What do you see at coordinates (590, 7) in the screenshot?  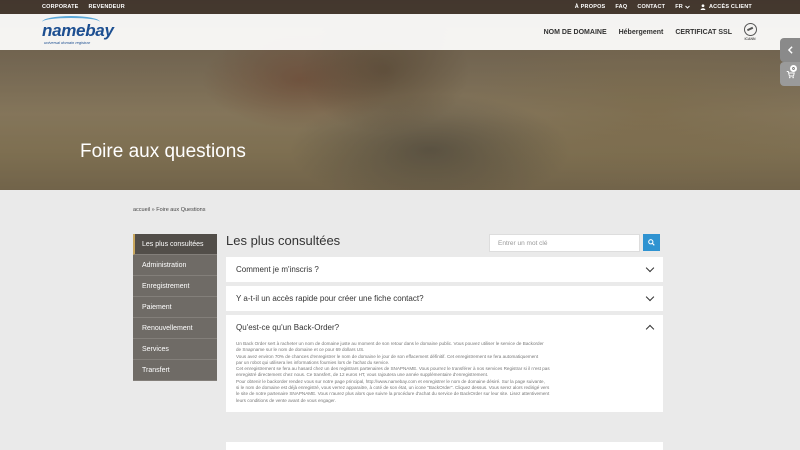 I see `about-link: À PROPOS` at bounding box center [590, 7].